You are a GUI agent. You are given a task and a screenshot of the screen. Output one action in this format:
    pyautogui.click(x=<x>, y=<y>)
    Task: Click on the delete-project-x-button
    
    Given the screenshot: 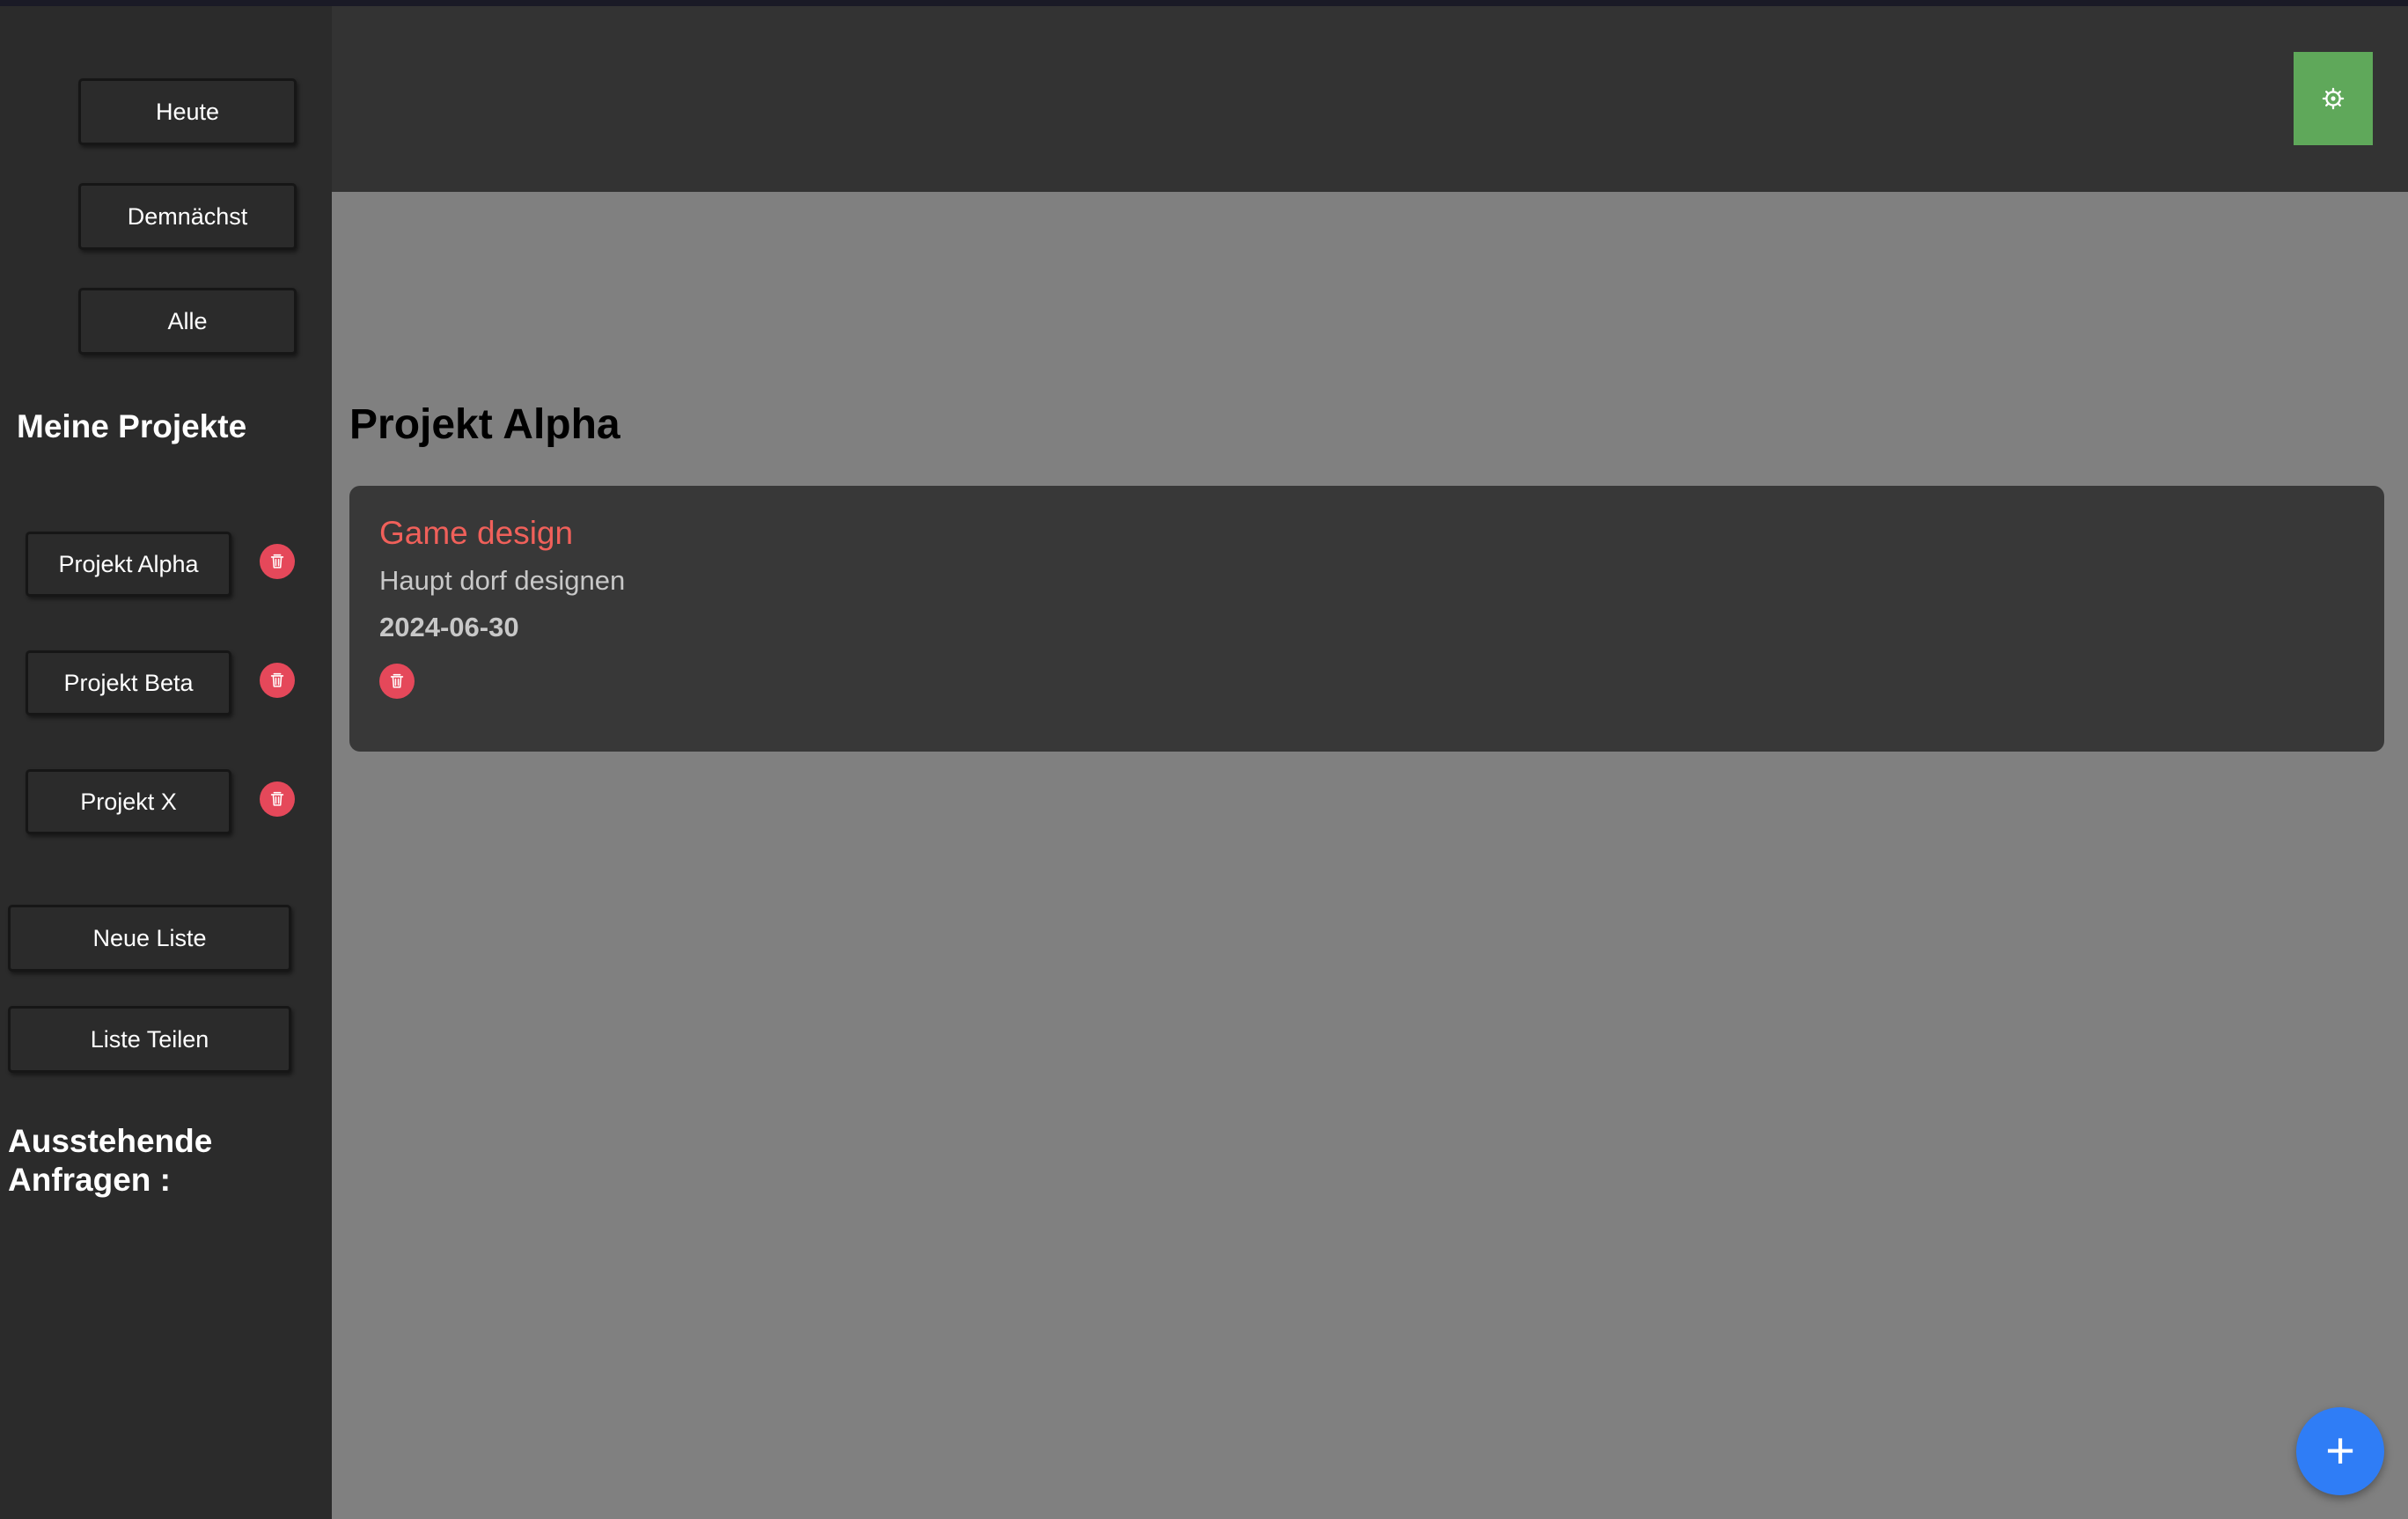 What is the action you would take?
    pyautogui.click(x=277, y=799)
    